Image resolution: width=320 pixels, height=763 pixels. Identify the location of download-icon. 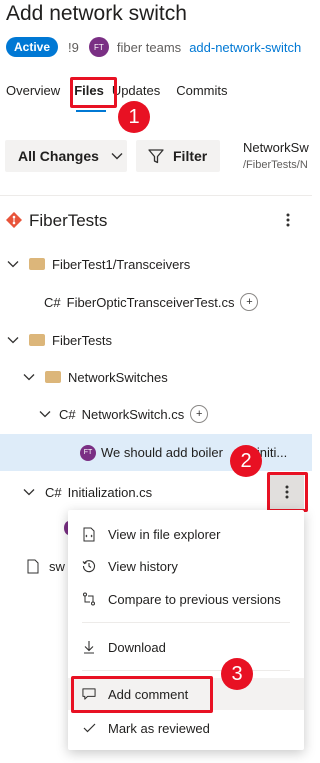
(89, 647).